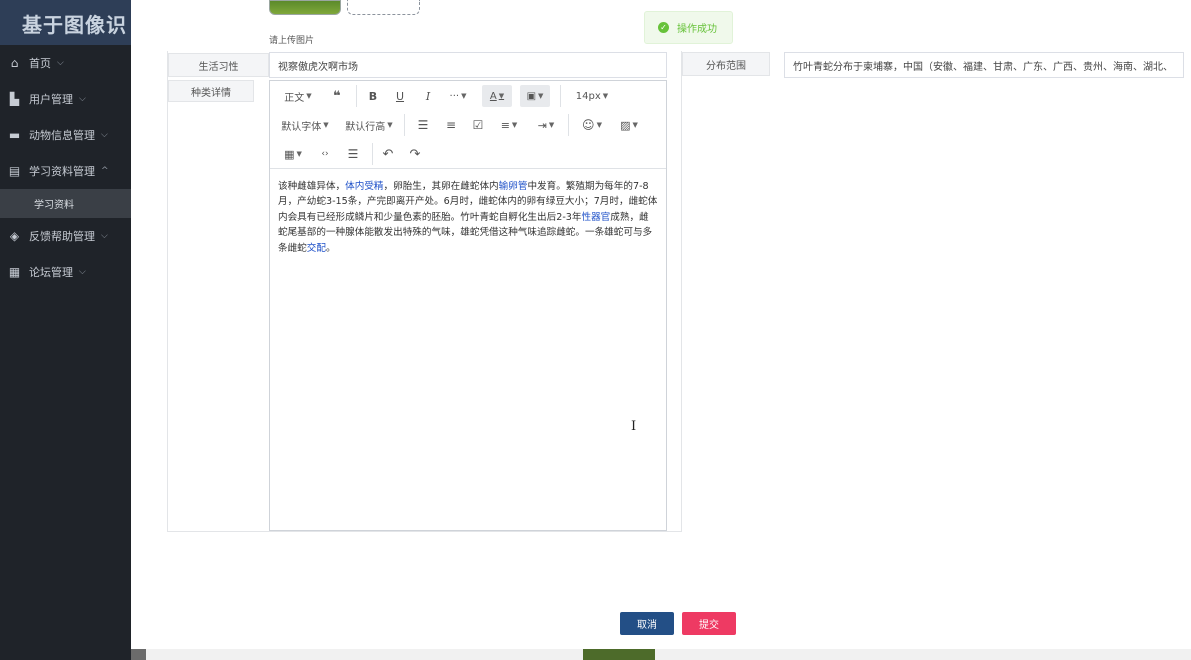  What do you see at coordinates (542, 125) in the screenshot?
I see `indent-icon: ⇥` at bounding box center [542, 125].